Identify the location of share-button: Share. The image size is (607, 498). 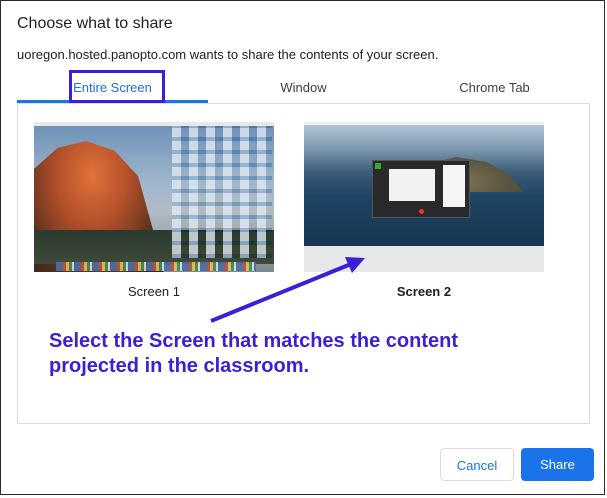
(557, 464).